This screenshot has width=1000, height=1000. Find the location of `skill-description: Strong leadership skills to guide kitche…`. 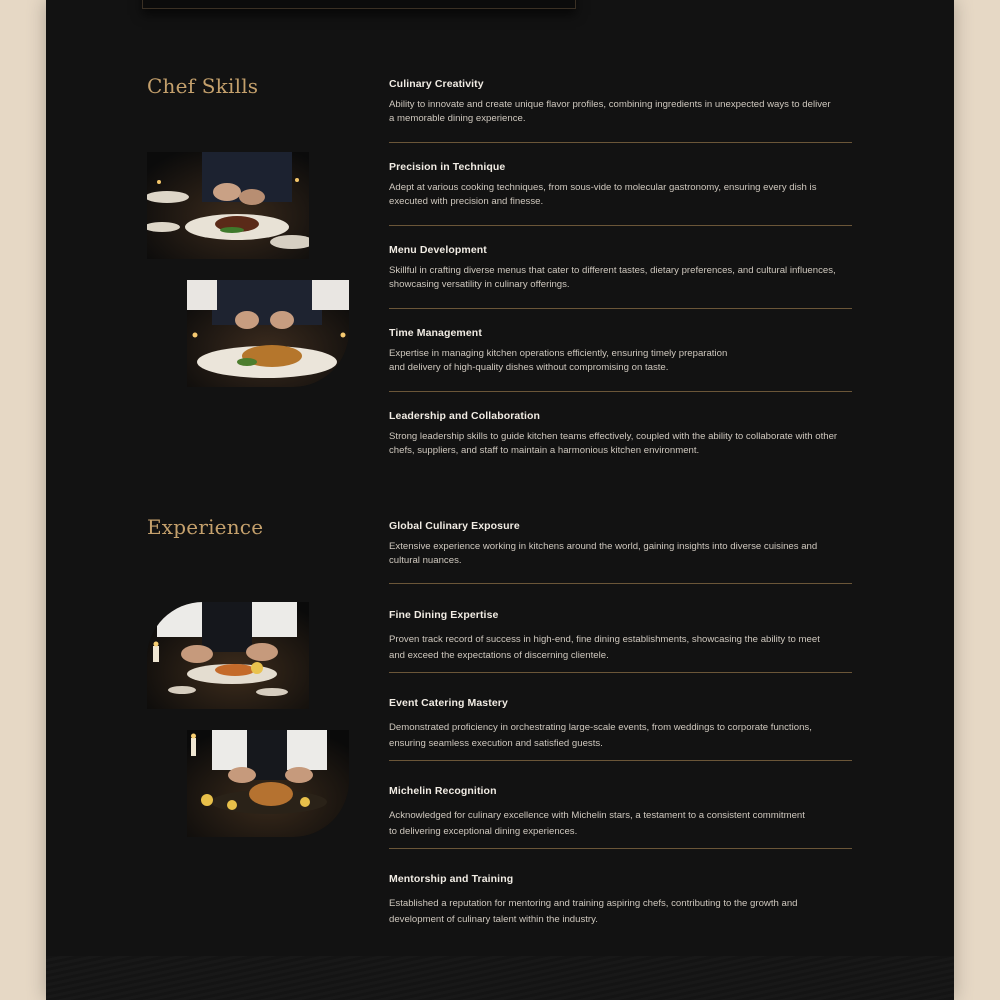

skill-description: Strong leadership skills to guide kitche… is located at coordinates (613, 443).